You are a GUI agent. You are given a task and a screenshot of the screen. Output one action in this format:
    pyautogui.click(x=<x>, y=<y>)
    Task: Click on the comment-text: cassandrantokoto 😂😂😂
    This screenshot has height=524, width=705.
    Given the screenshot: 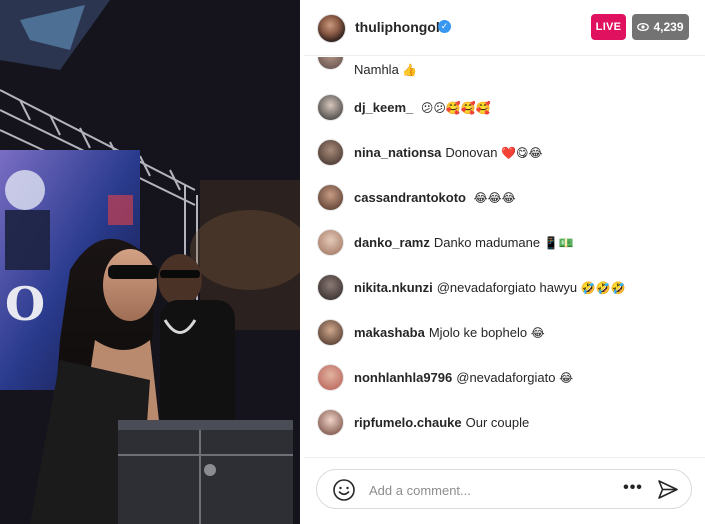 What is the action you would take?
    pyautogui.click(x=435, y=197)
    